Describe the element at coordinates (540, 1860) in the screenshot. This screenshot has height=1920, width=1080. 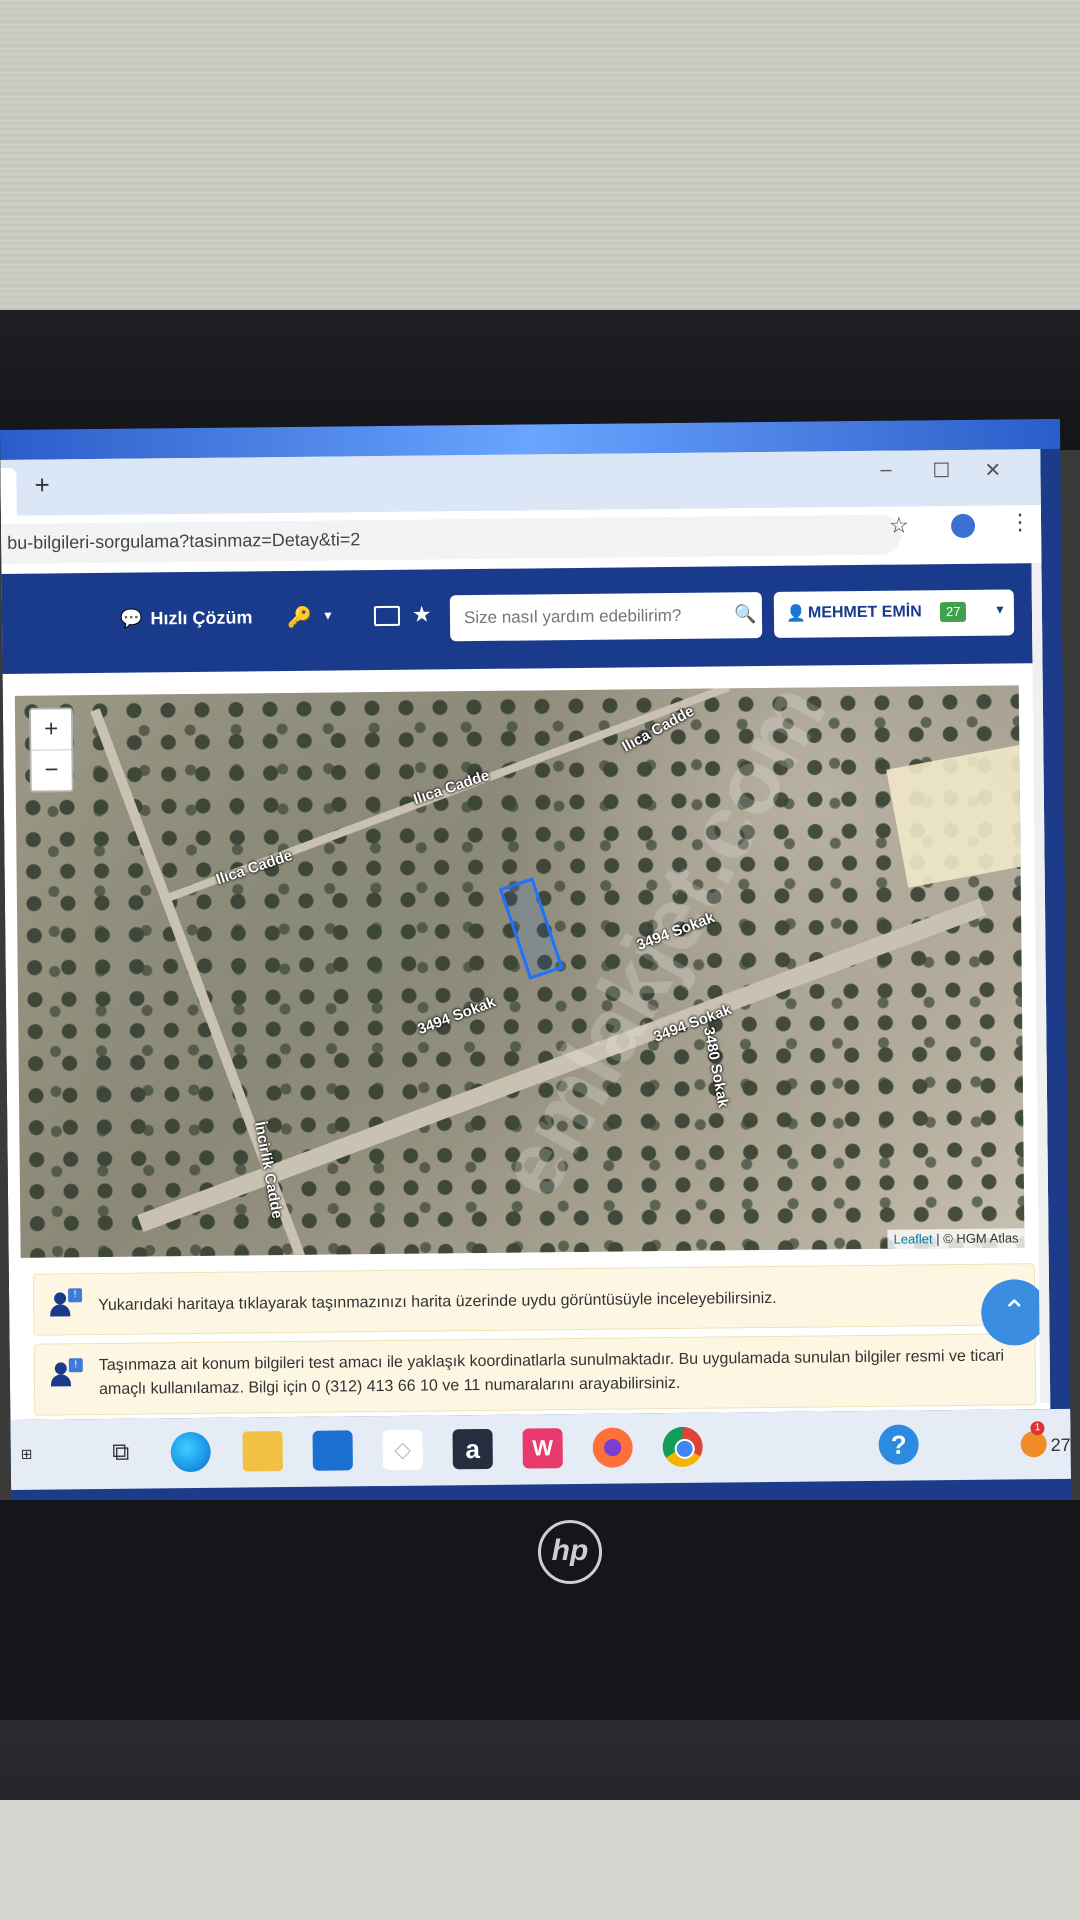
I see `table-surface` at that location.